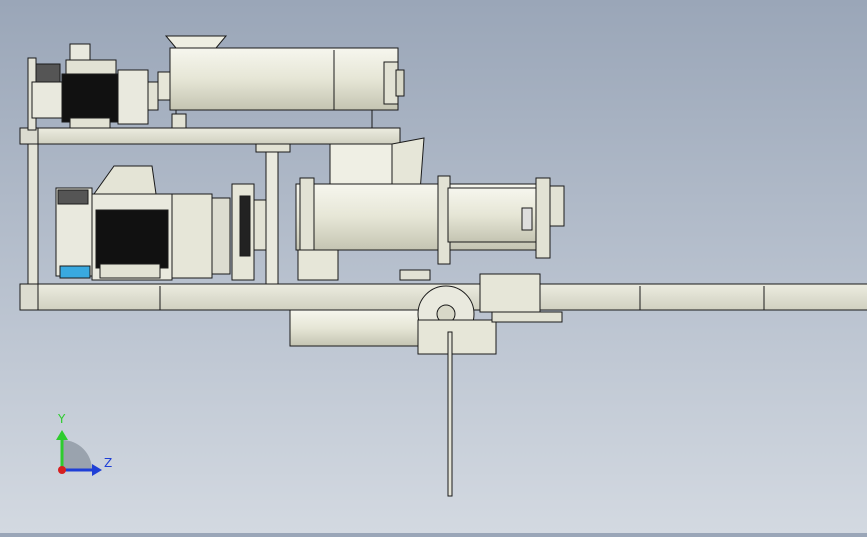  Describe the element at coordinates (33, 214) in the screenshot. I see `left-frame-post` at that location.